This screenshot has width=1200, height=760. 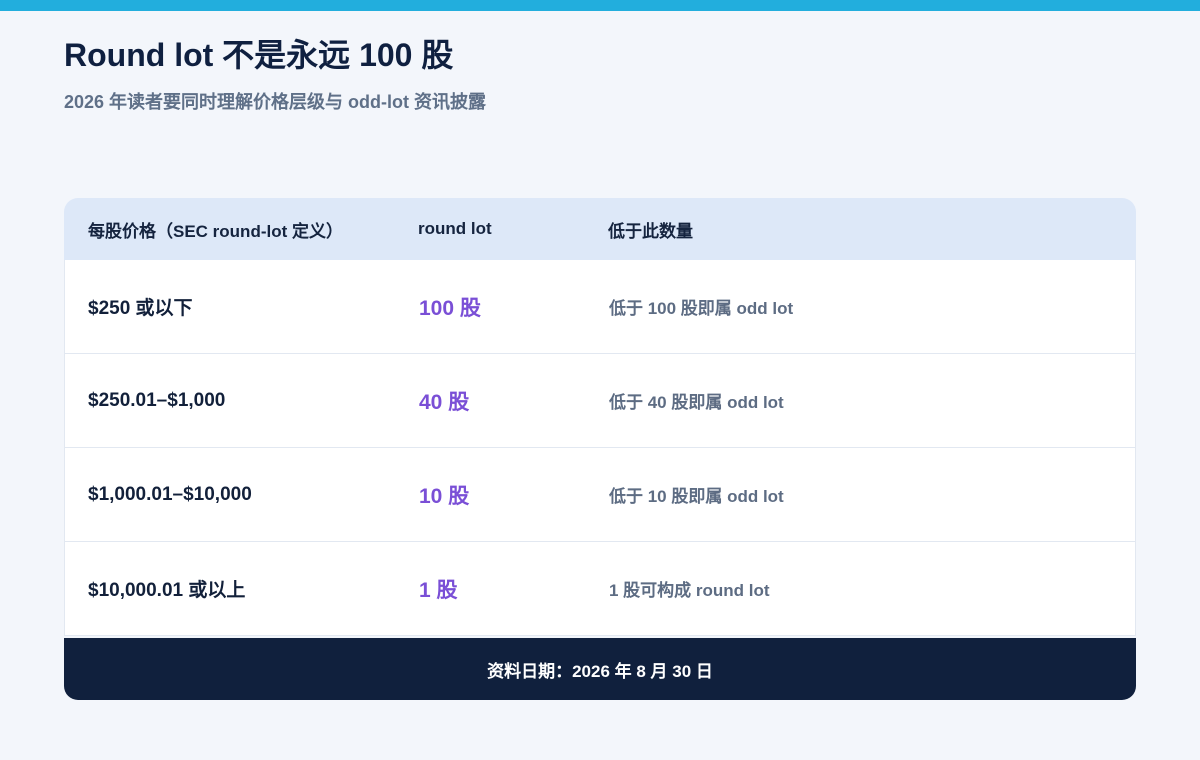 What do you see at coordinates (600, 307) in the screenshot?
I see `table-row: $250 或以下 100 股 低于 100 股即属 odd lot` at bounding box center [600, 307].